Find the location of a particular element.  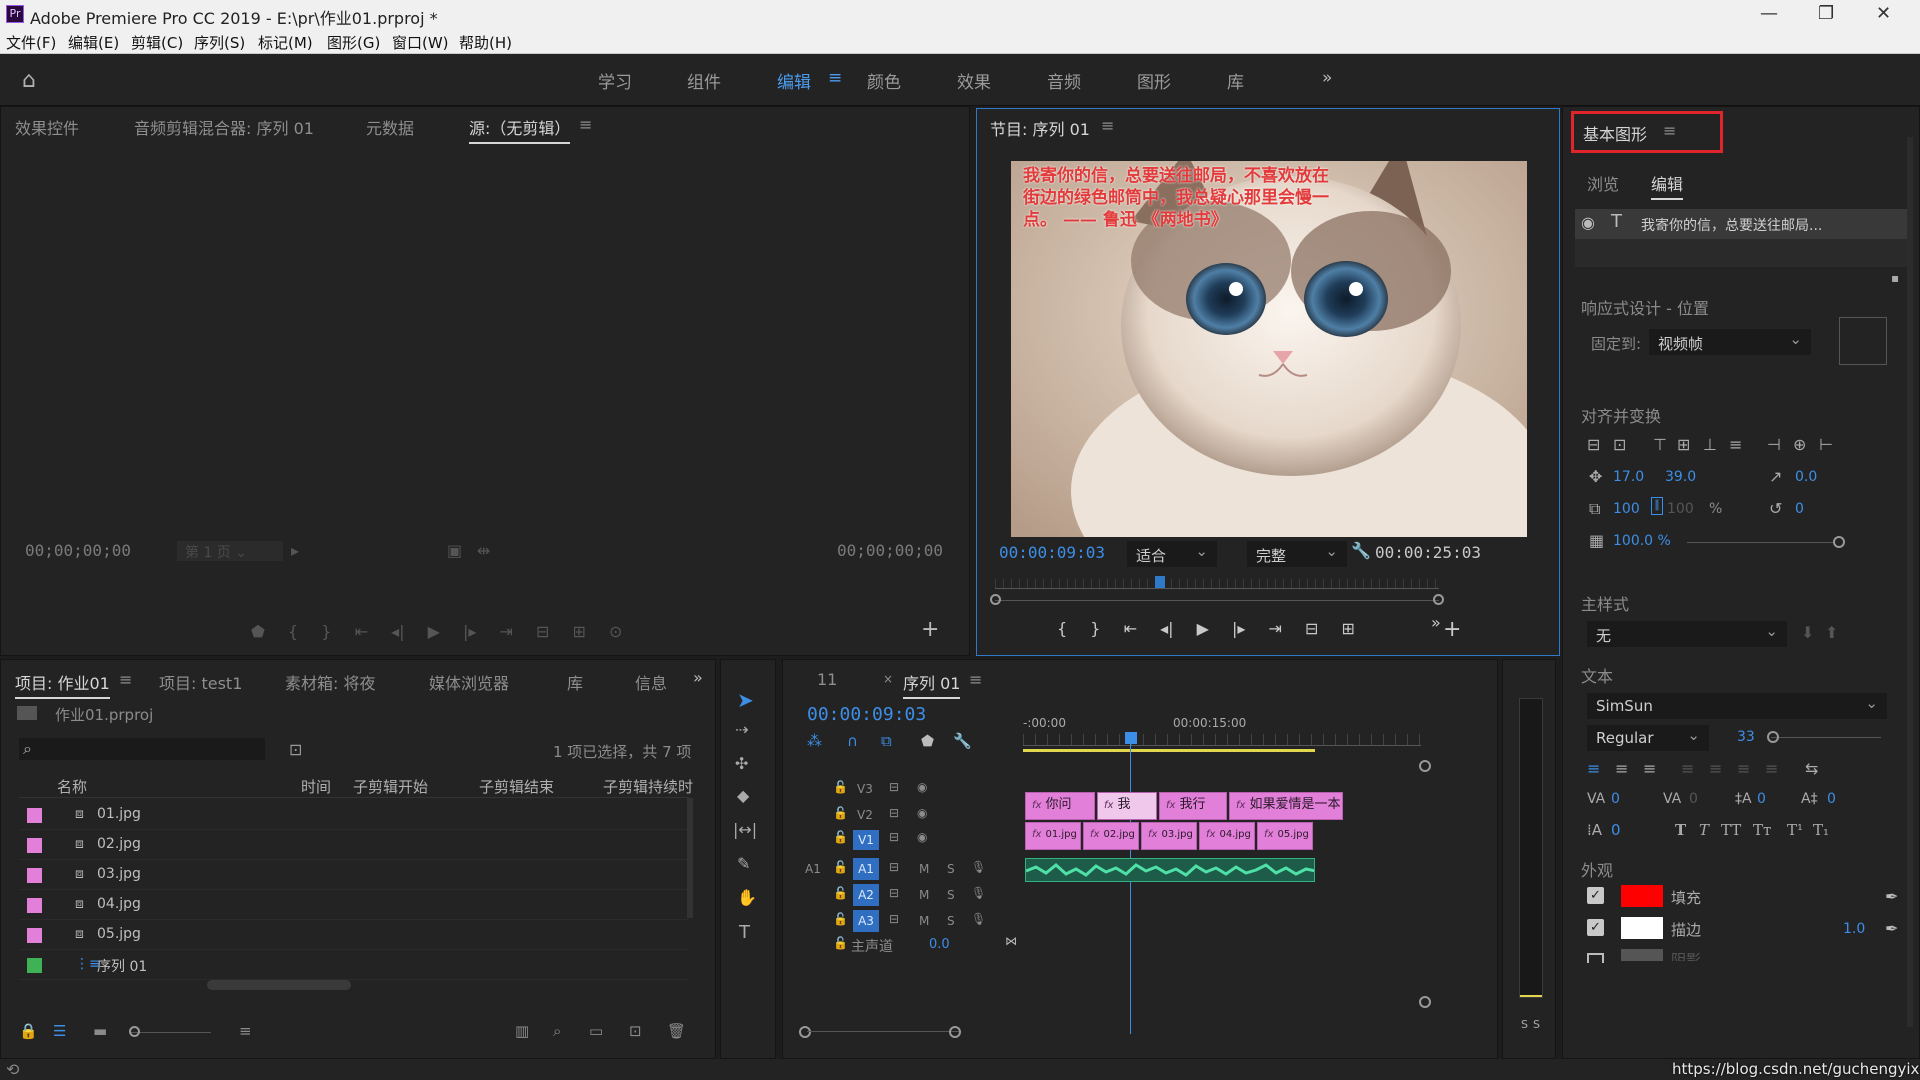

tab-media-browser: 媒体浏览器 is located at coordinates (469, 682).